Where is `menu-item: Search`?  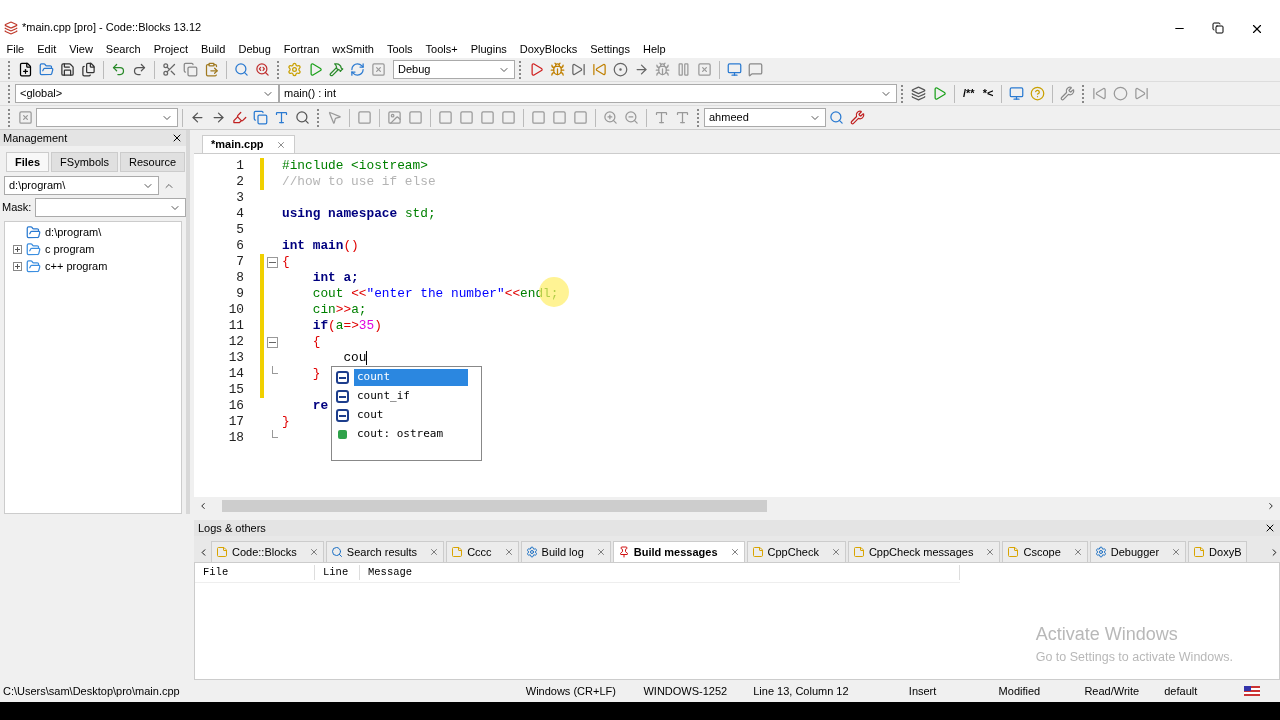 menu-item: Search is located at coordinates (123, 49).